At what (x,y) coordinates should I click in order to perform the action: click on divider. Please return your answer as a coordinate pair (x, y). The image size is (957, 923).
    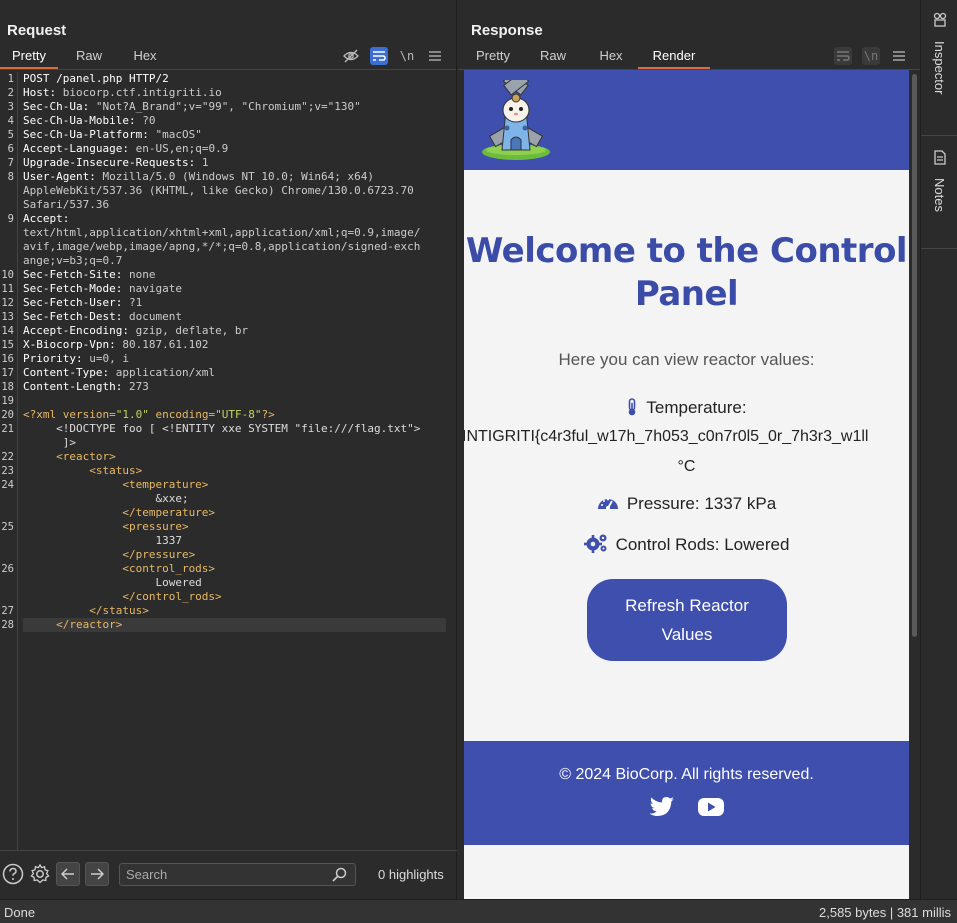
    Looking at the image, I should click on (939, 248).